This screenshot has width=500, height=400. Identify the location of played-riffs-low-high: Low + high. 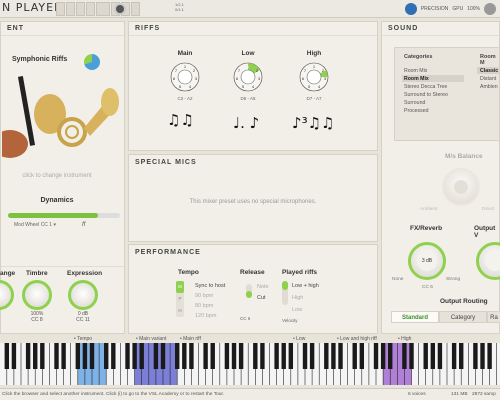
(305, 286).